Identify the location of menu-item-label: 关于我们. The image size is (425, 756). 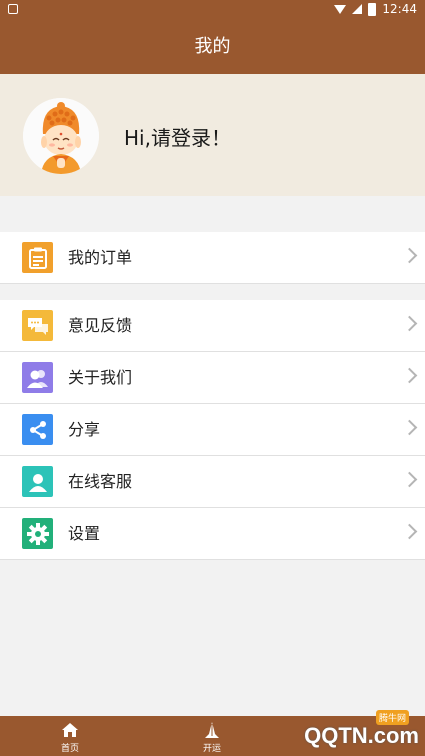
(100, 377).